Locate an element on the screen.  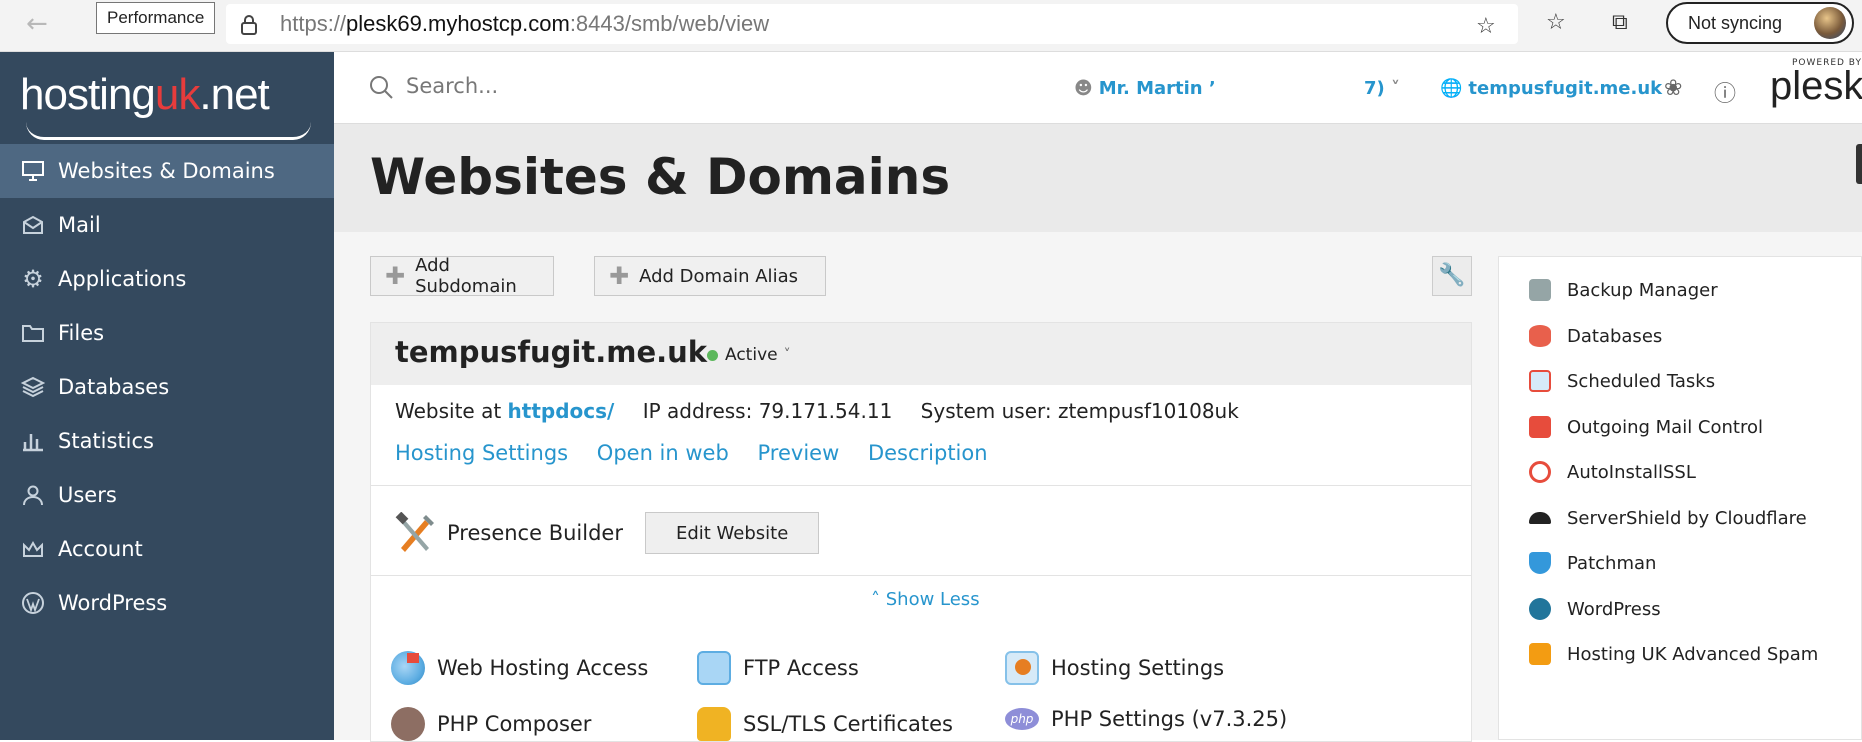
sidebar-item-label: Statistics is located at coordinates (106, 441).